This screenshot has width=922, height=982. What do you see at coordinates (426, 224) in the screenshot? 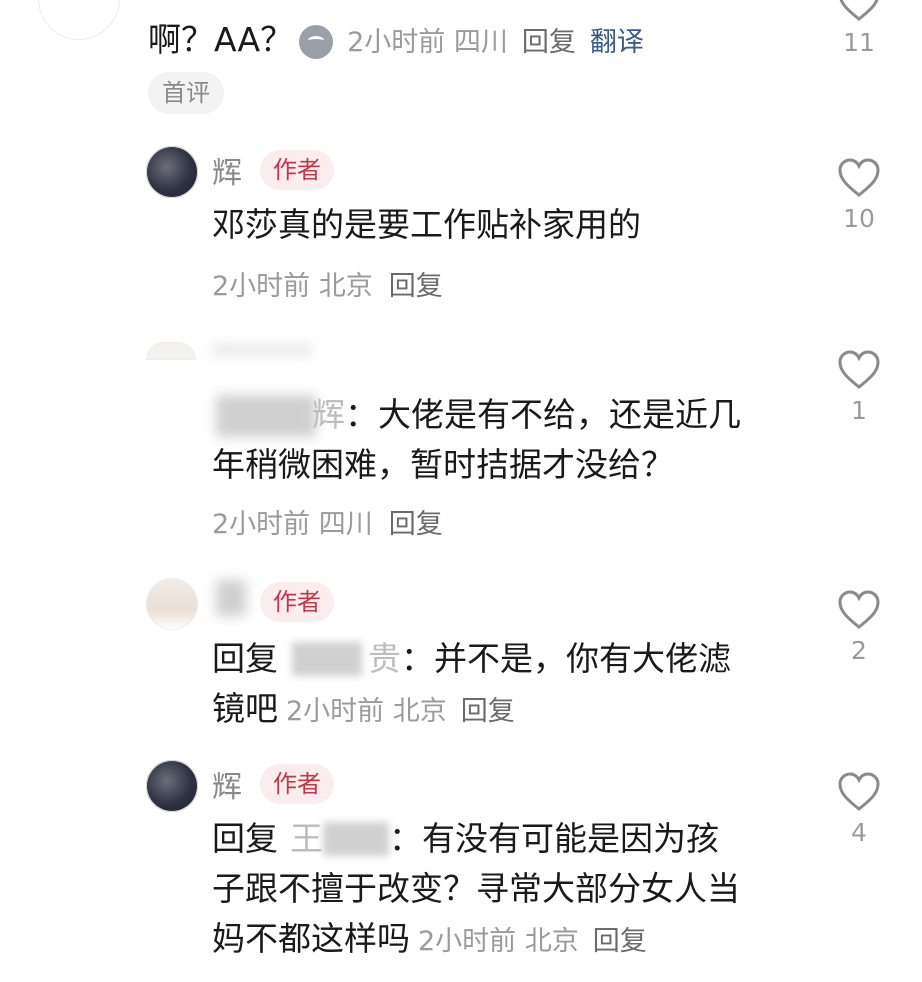
I see `comment-text: 邓莎真的是要工作贴补家用的` at bounding box center [426, 224].